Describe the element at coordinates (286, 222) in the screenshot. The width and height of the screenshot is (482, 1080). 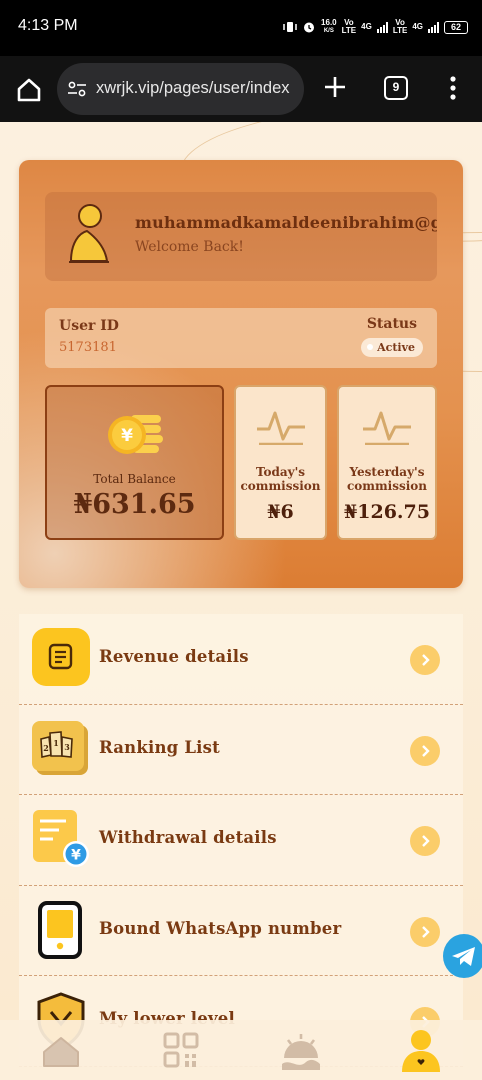
I see `username: muhammadkamaldeenibrahim@gmail.com` at that location.